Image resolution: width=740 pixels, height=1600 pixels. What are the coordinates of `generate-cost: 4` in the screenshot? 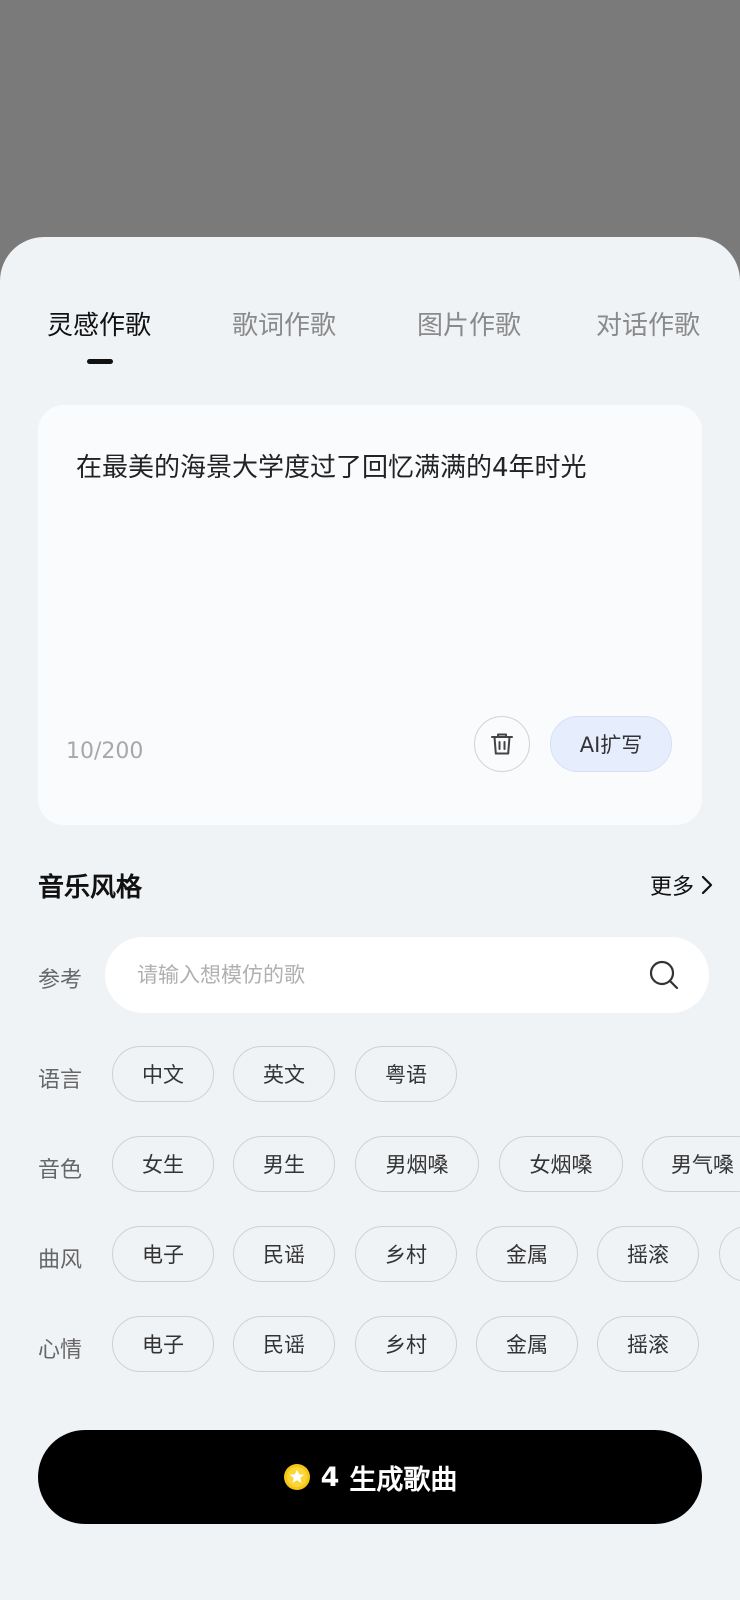 It's located at (330, 1477).